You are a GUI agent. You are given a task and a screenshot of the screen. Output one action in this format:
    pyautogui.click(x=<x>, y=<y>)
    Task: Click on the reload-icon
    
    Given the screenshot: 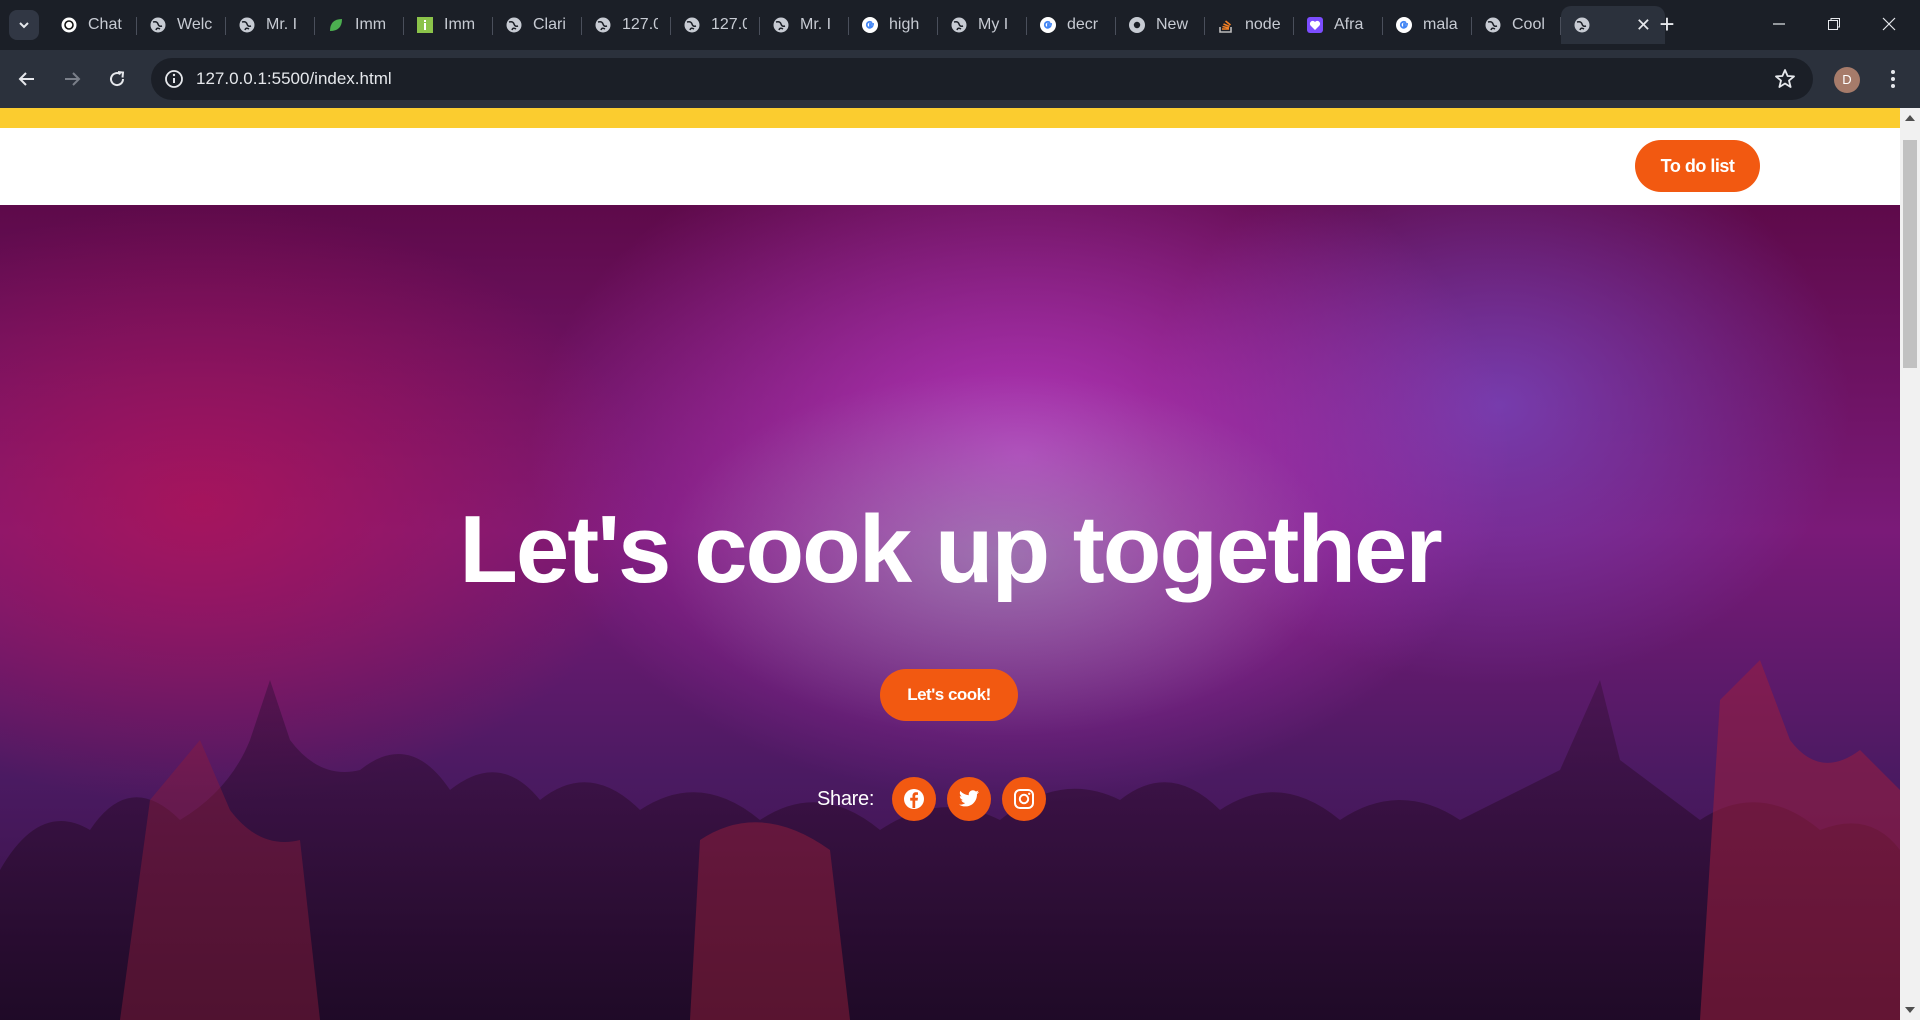 What is the action you would take?
    pyautogui.click(x=117, y=79)
    